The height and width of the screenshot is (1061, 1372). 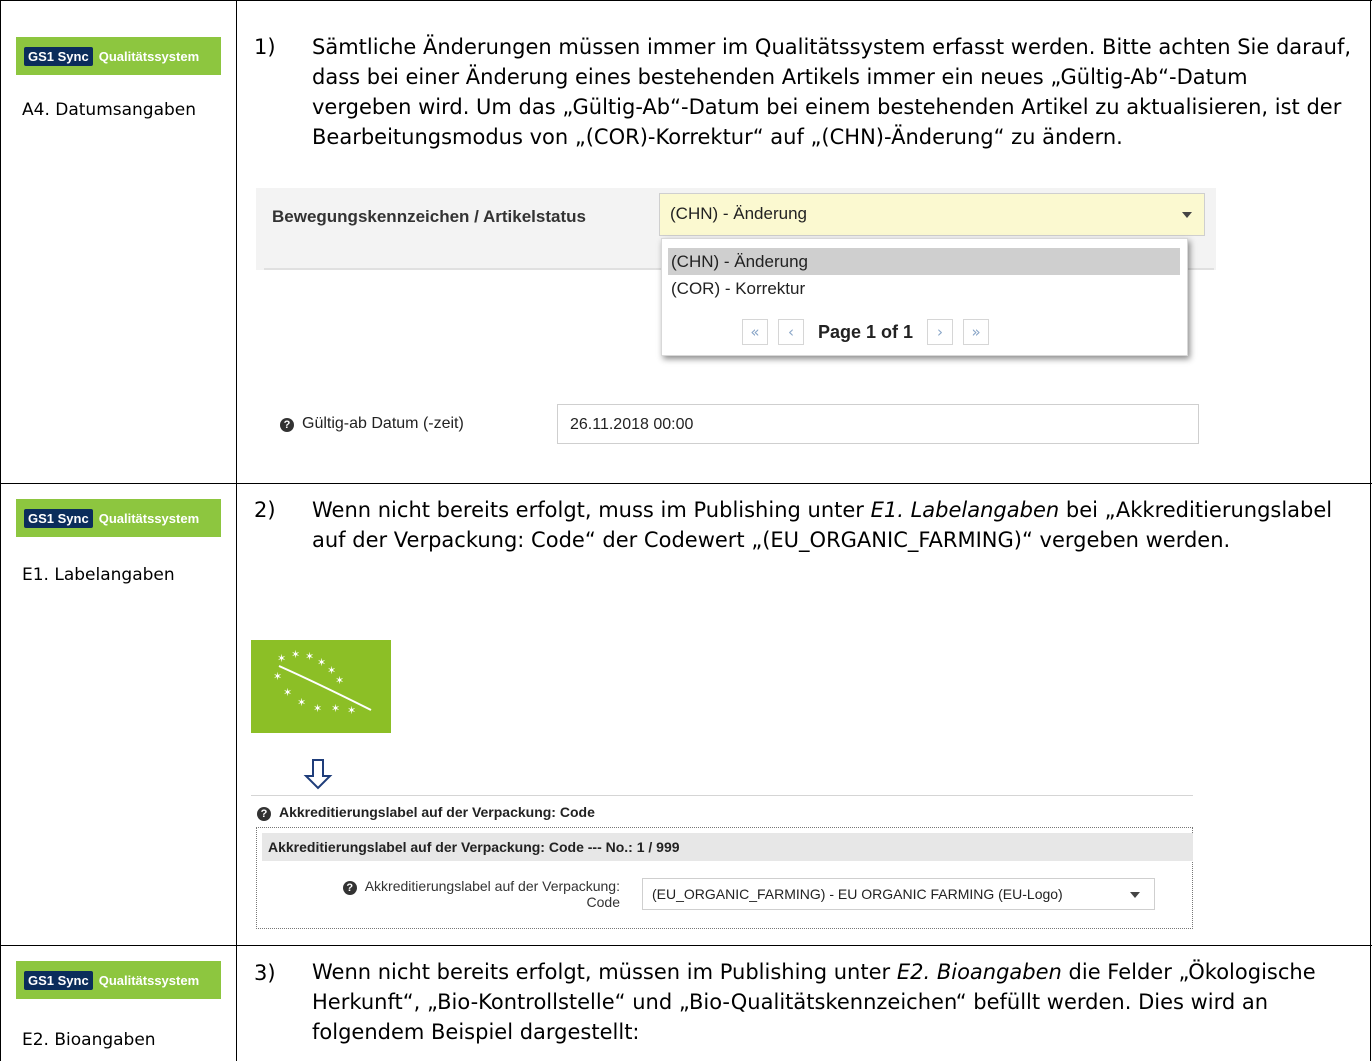 What do you see at coordinates (383, 423) in the screenshot?
I see `valid-from-label-text: Gültig-ab Datum (-zeit)` at bounding box center [383, 423].